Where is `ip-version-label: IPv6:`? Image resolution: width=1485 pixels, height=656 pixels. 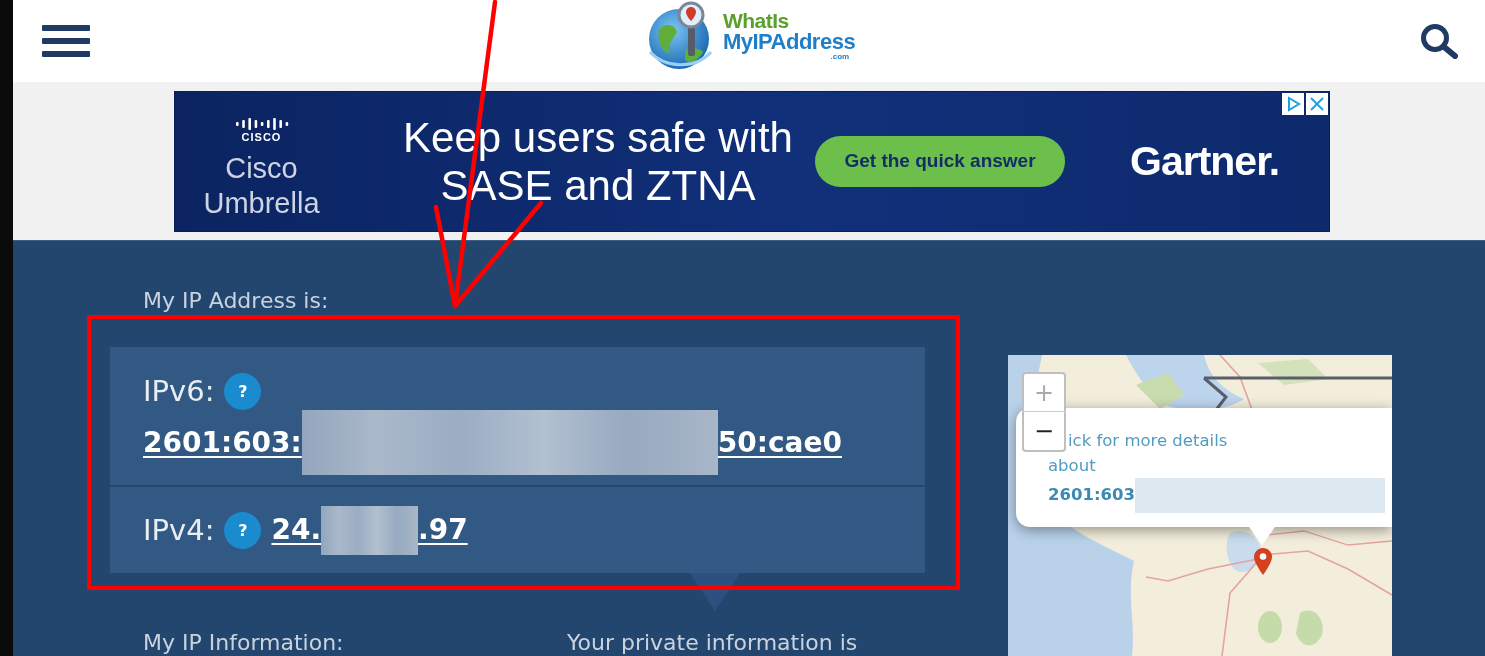 ip-version-label: IPv6: is located at coordinates (179, 391).